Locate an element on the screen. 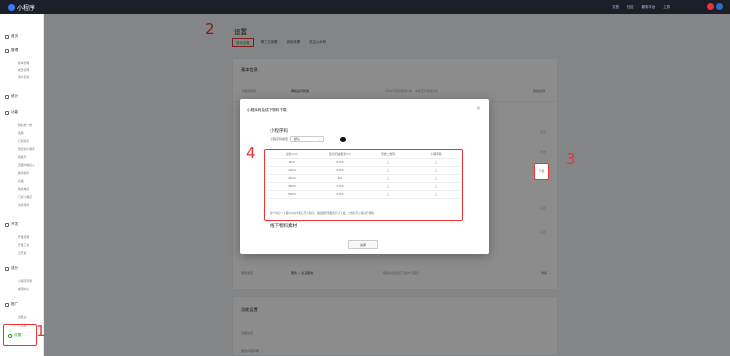 Image resolution: width=730 pixels, height=356 pixels. mini-program-logo-icon is located at coordinates (11, 7).